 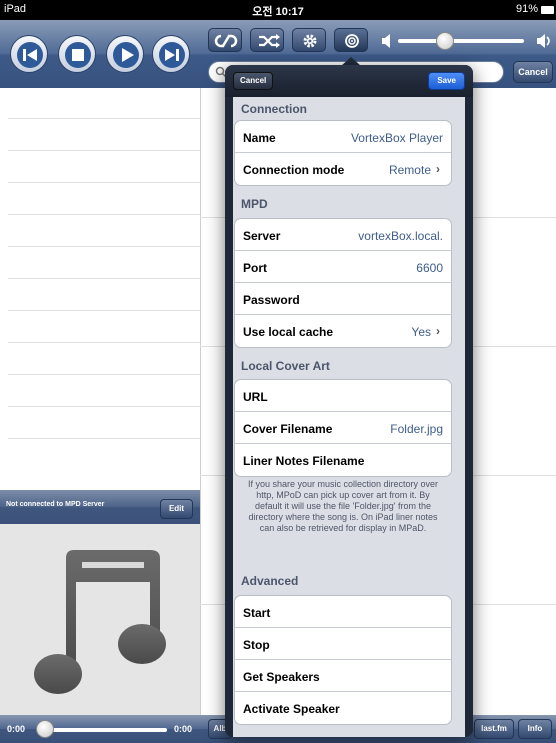 What do you see at coordinates (445, 41) in the screenshot?
I see `volume-slider-knob` at bounding box center [445, 41].